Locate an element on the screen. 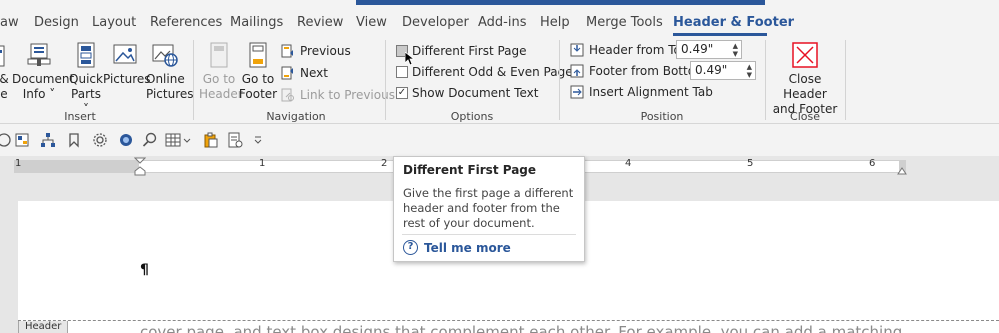 This screenshot has height=333, width=999. partial-label-2: e is located at coordinates (4, 94).